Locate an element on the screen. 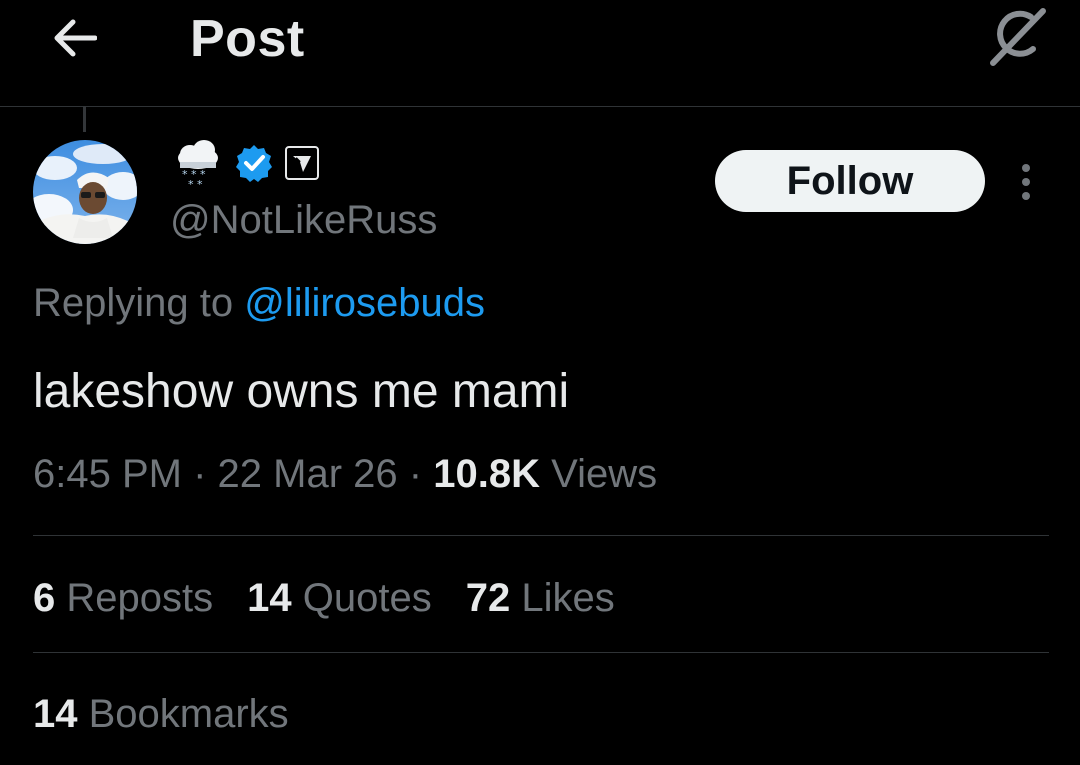 The image size is (1080, 765). reposts-stat: 6 Reposts is located at coordinates (123, 598).